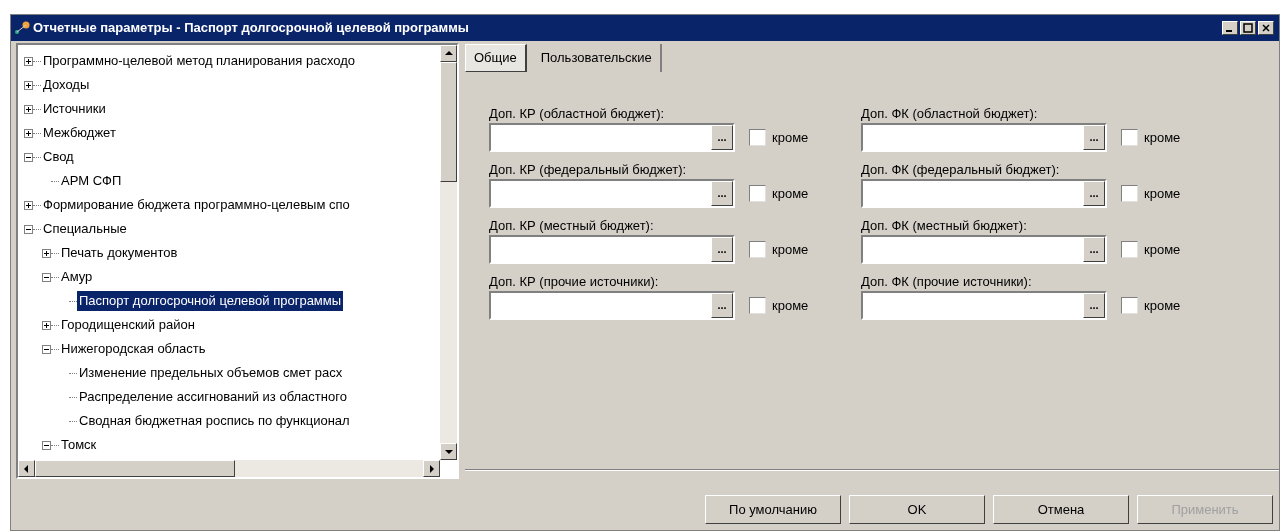 The width and height of the screenshot is (1280, 531). What do you see at coordinates (196, 205) in the screenshot?
I see `tree-item: Формирование бюджета программно-целевым спо` at bounding box center [196, 205].